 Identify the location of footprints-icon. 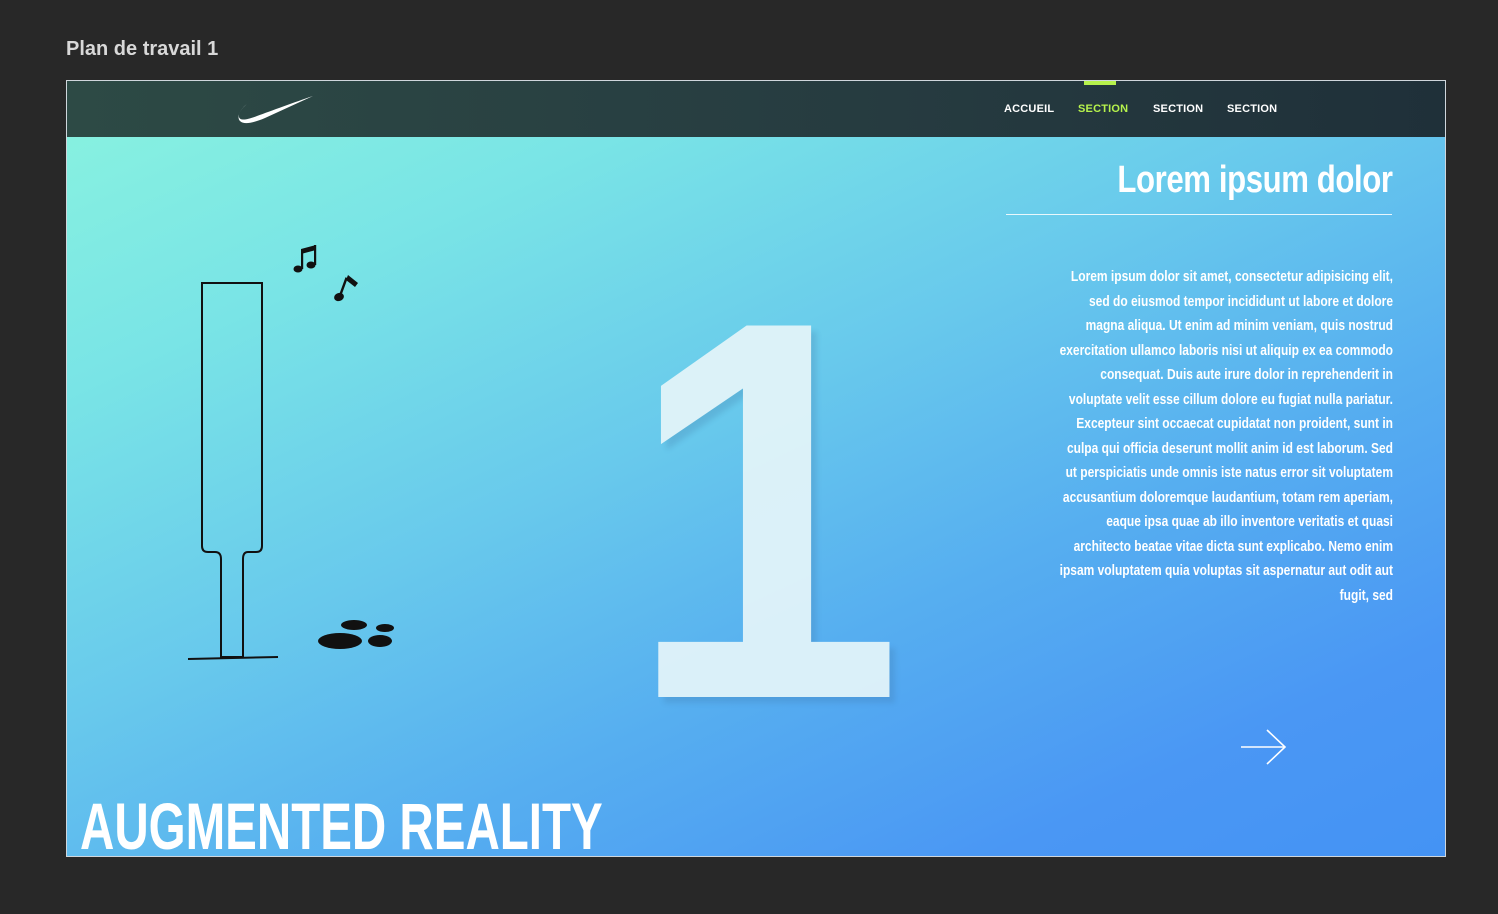
(356, 634).